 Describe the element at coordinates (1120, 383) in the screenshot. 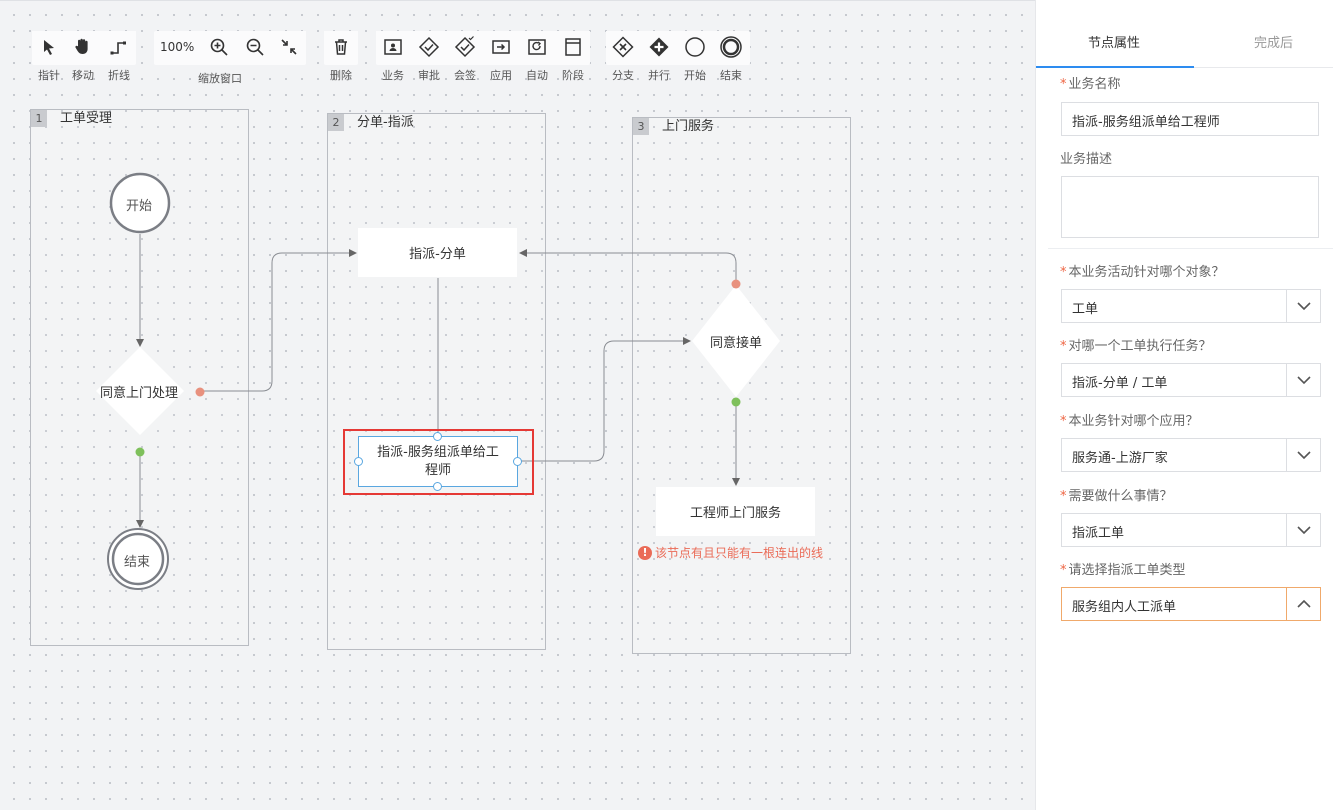

I see `ticket-select-value: 指派-分单 / 工单` at that location.